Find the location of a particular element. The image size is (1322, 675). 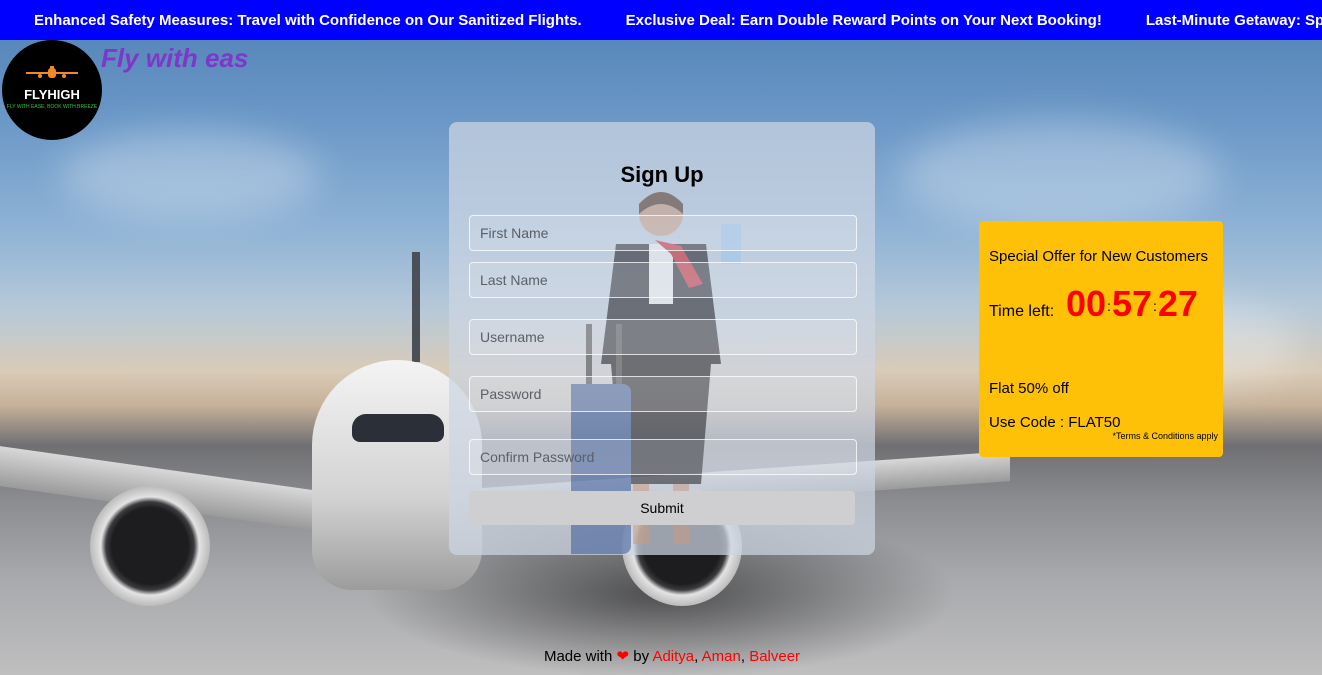

author-link-aditya: Aditya is located at coordinates (673, 656).